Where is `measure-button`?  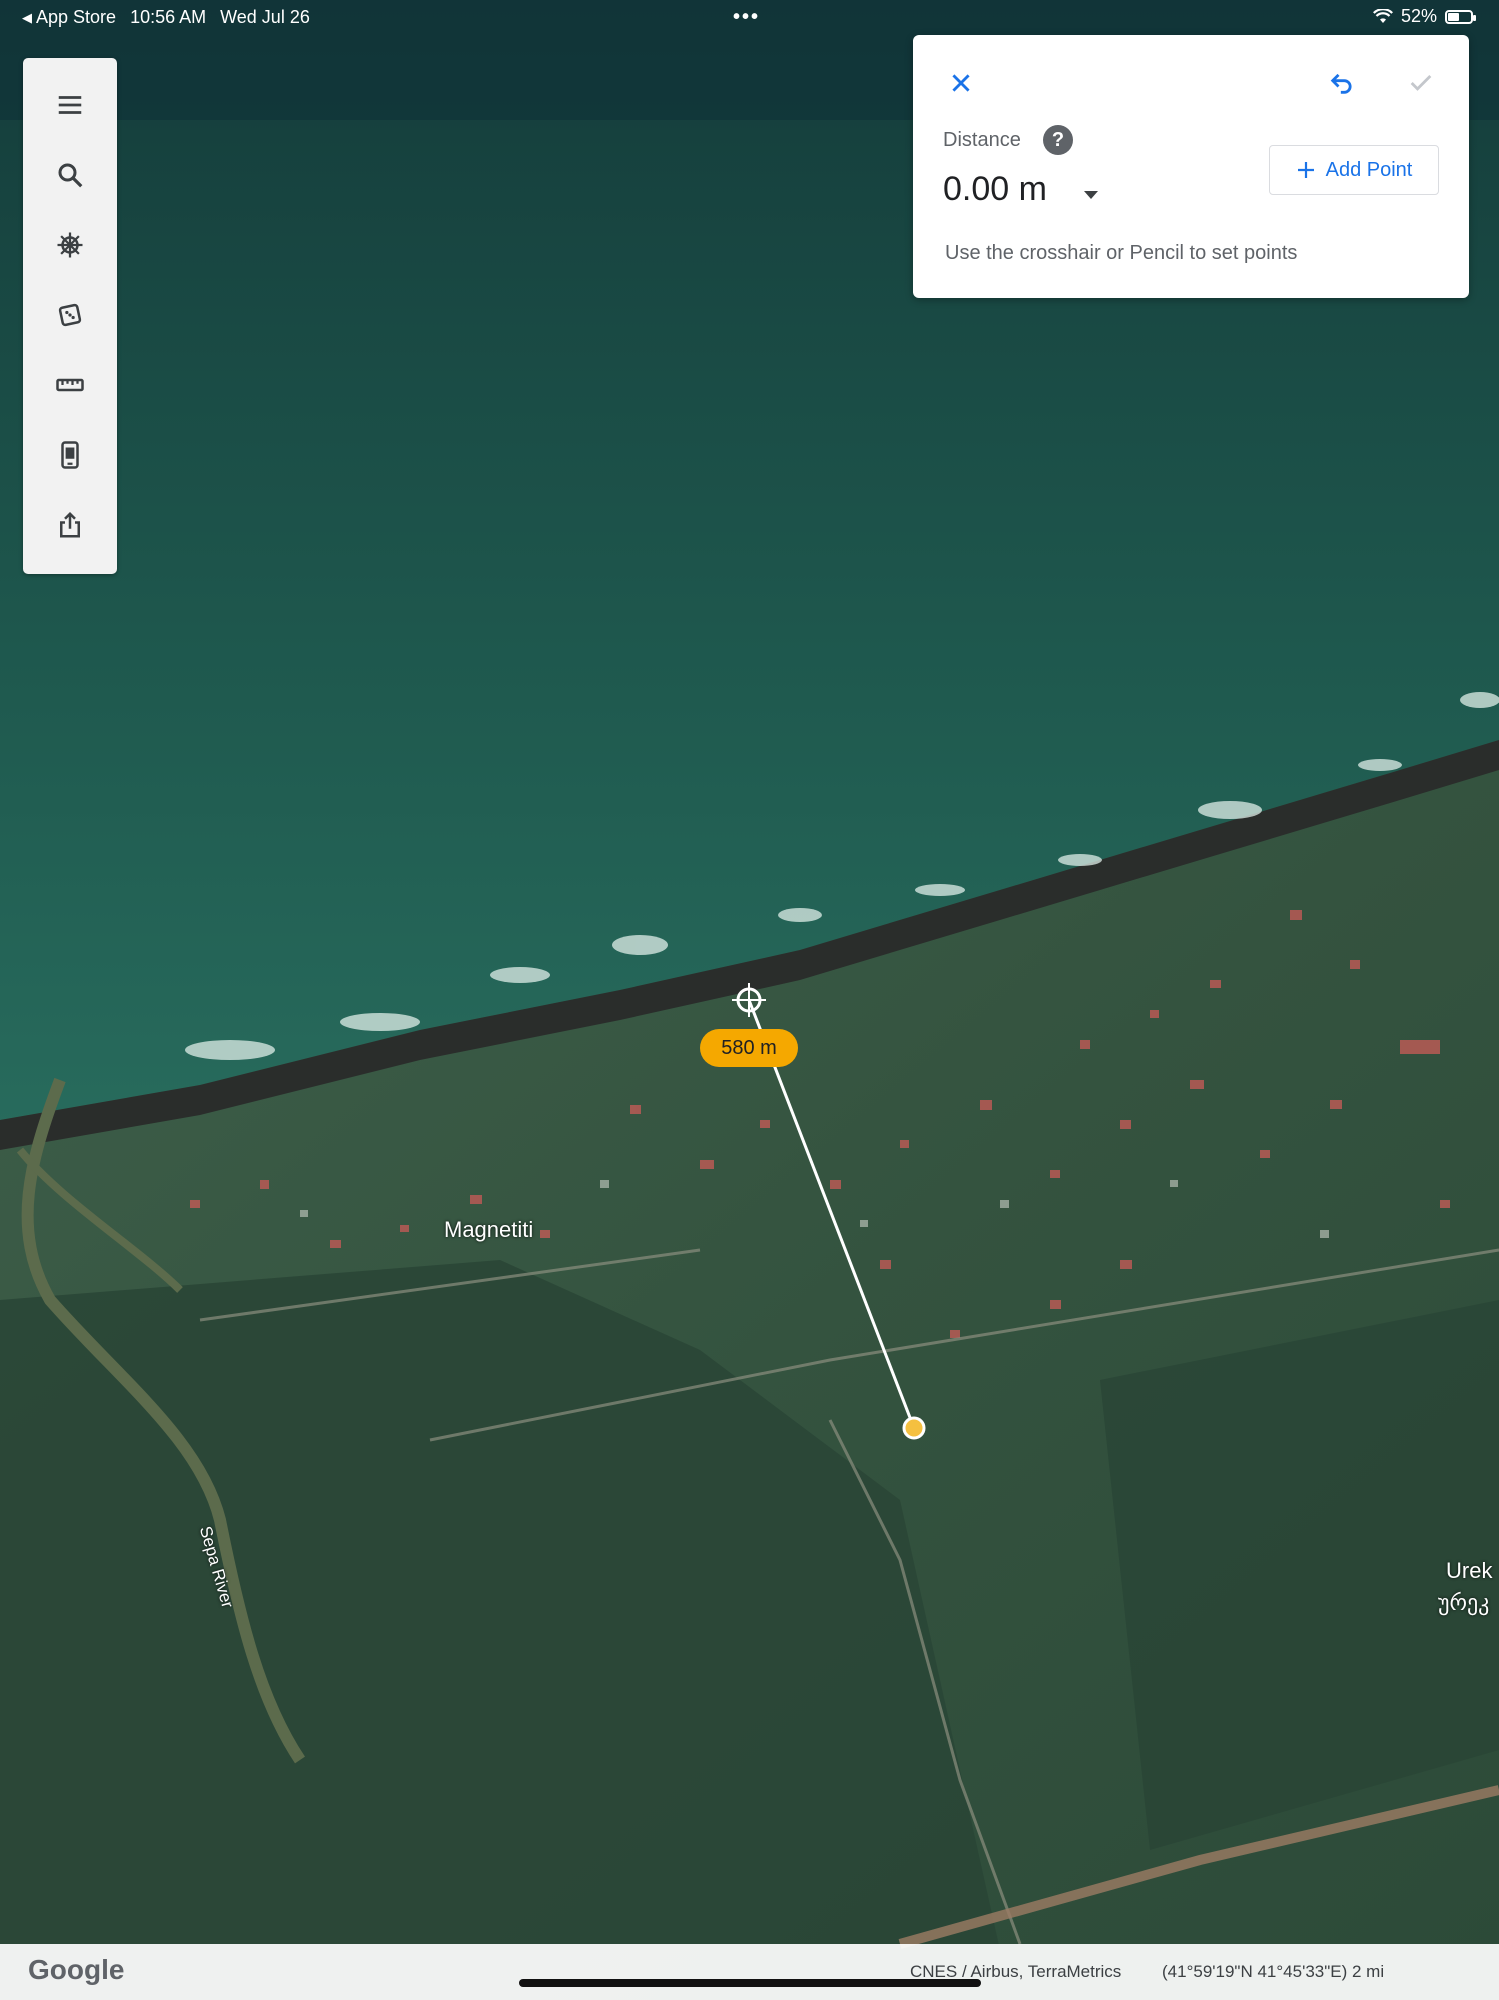 measure-button is located at coordinates (70, 385).